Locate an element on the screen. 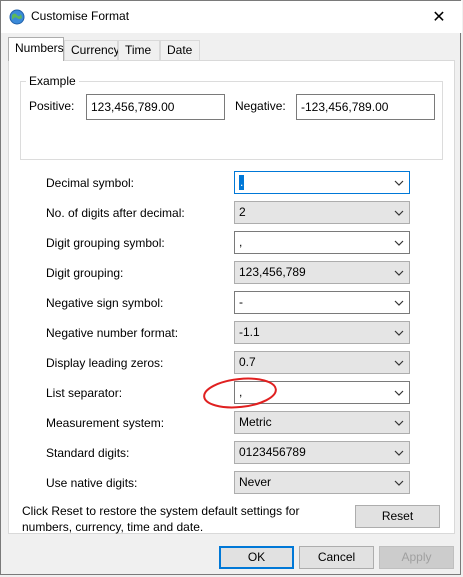  tab-date: Date is located at coordinates (180, 50).